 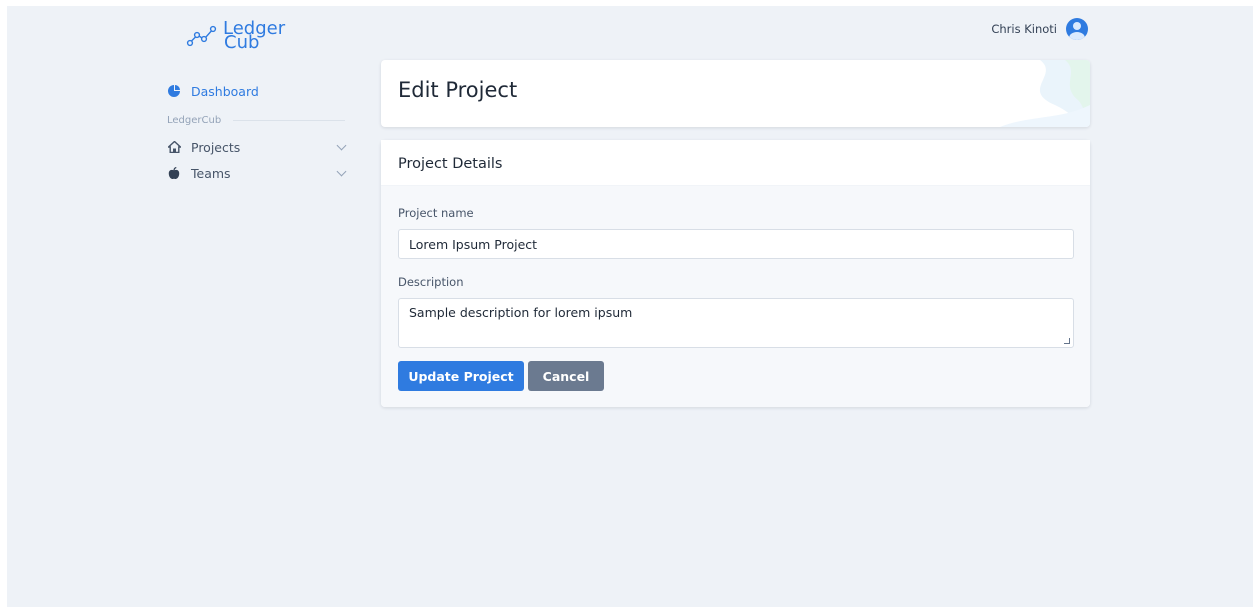 I want to click on description-value: Sample description for lorem ipsum, so click(x=521, y=312).